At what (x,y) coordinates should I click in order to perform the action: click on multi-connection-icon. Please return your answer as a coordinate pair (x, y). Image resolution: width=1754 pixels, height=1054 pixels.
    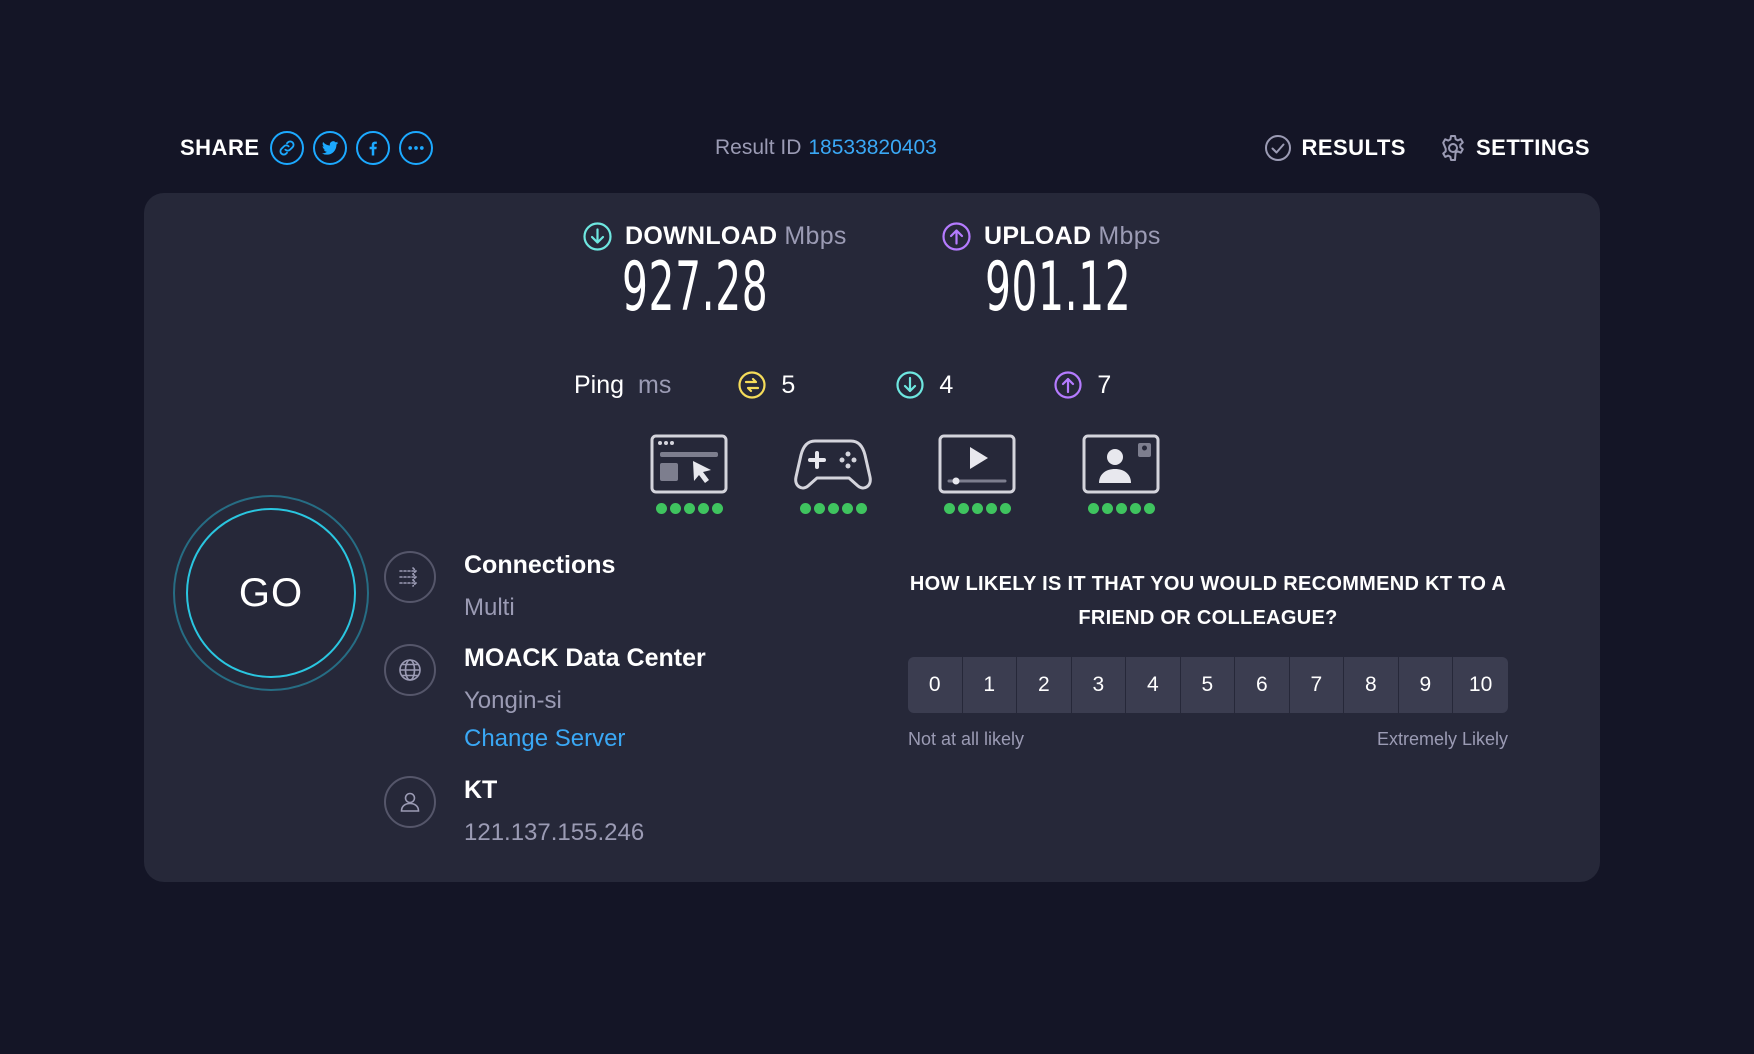
    Looking at the image, I should click on (408, 577).